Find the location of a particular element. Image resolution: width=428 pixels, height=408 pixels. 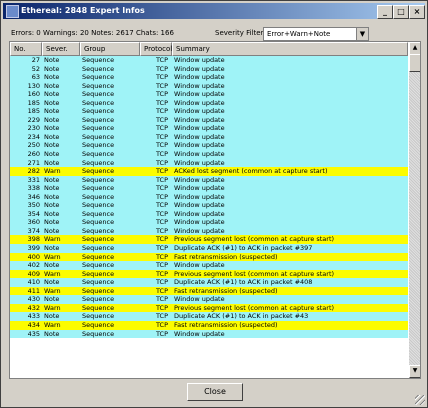

column-header-severity: Sever. is located at coordinates (61, 49).